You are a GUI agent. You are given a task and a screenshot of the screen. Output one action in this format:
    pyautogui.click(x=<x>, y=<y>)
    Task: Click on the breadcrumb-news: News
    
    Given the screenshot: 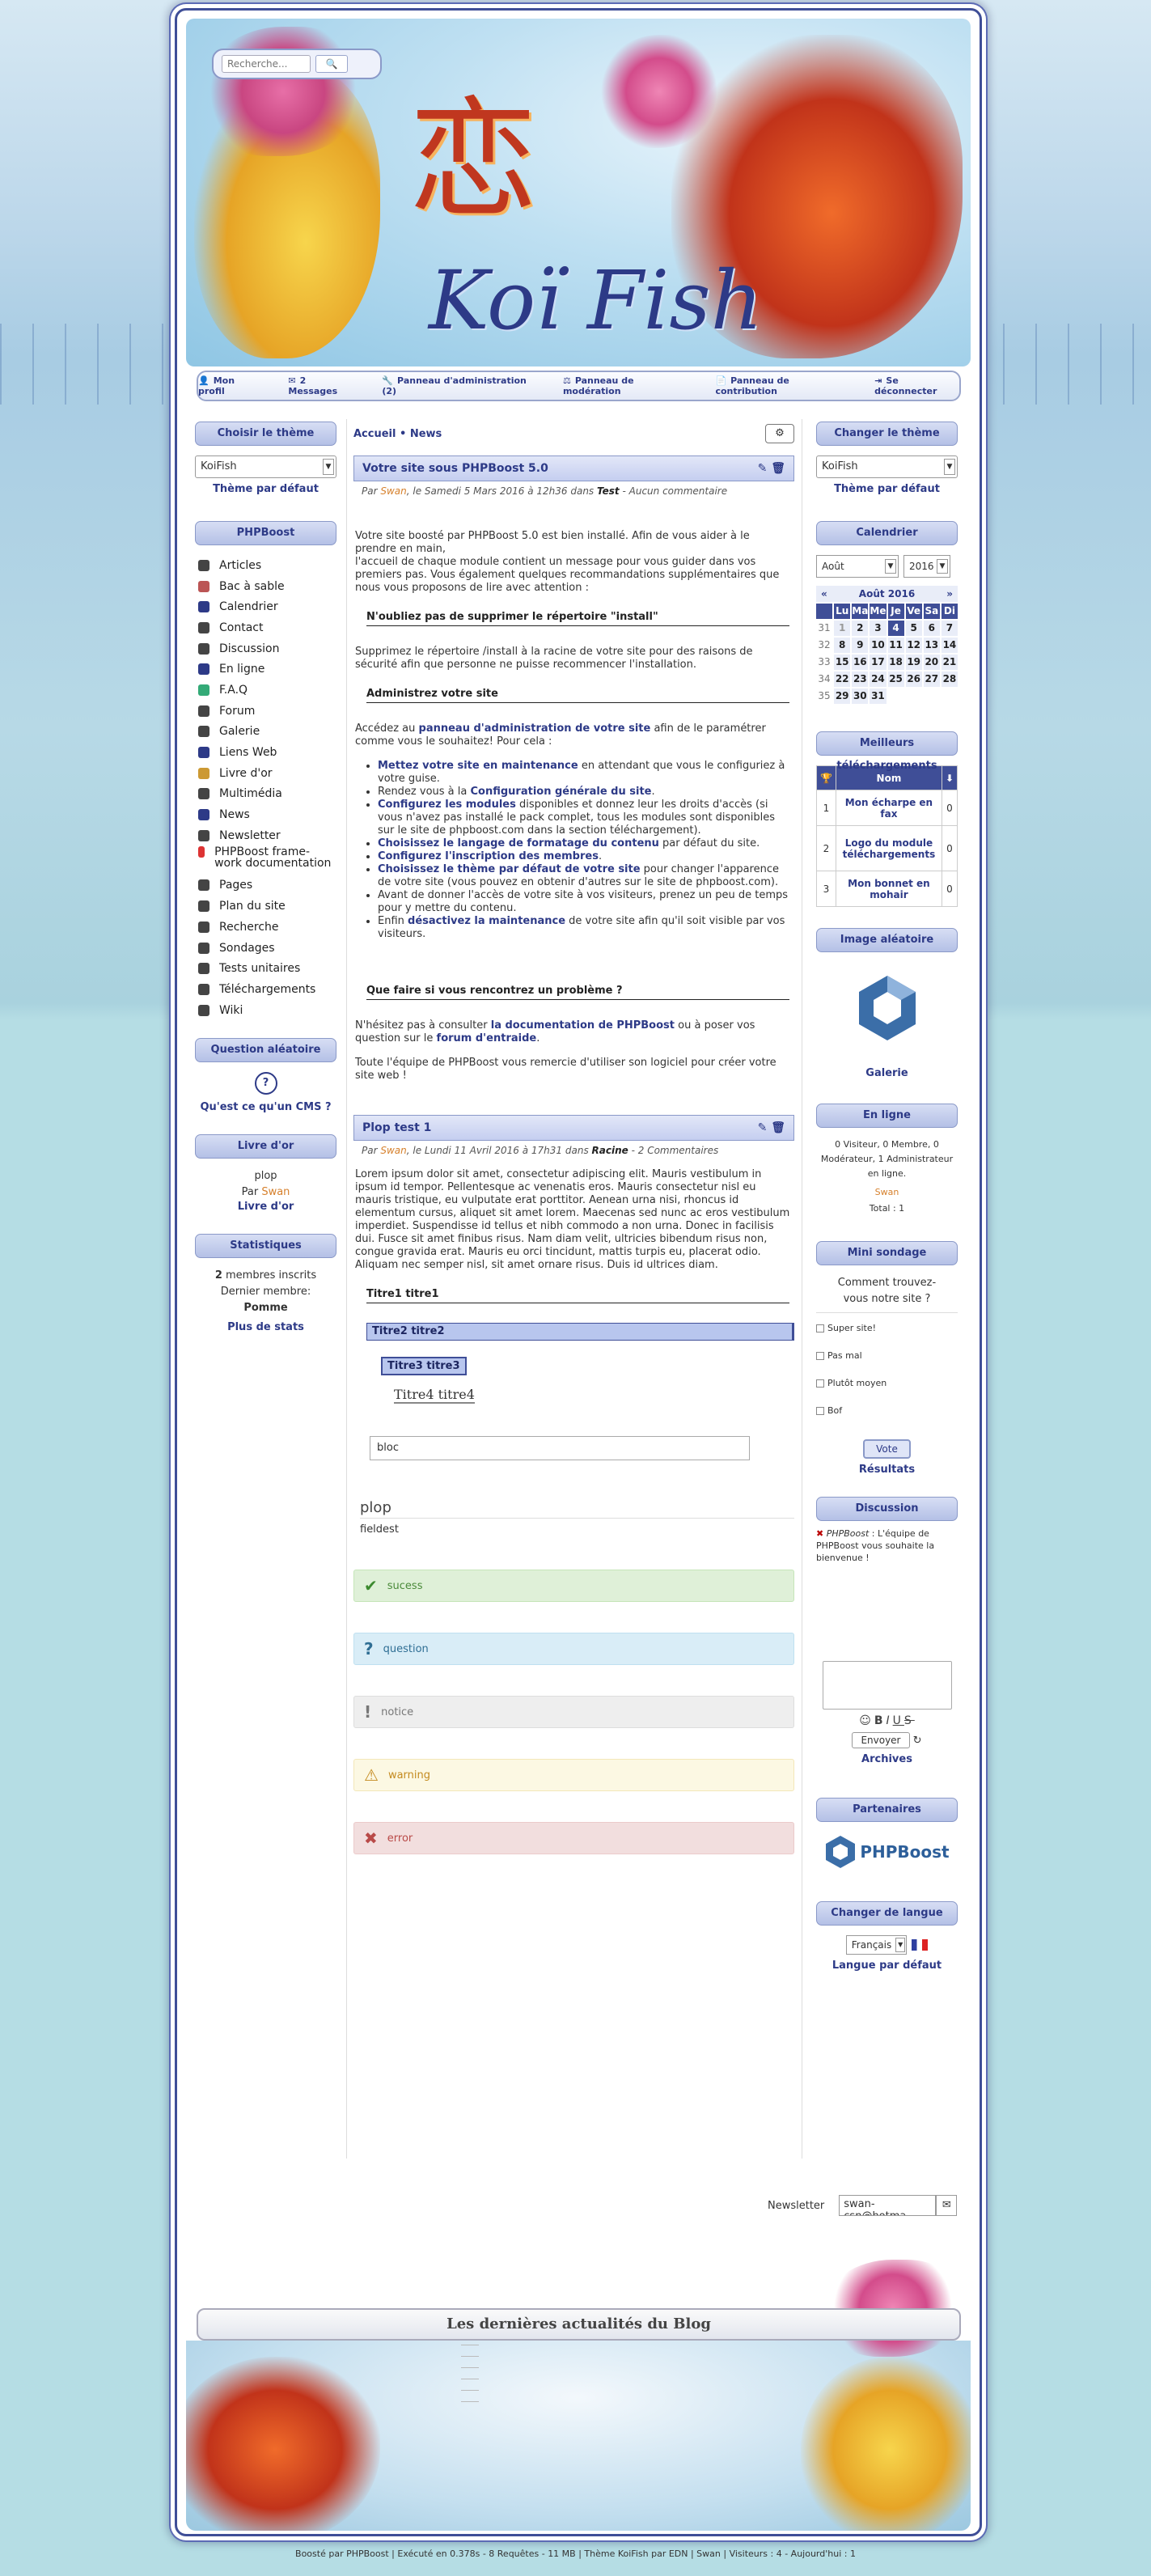 What is the action you would take?
    pyautogui.click(x=426, y=434)
    